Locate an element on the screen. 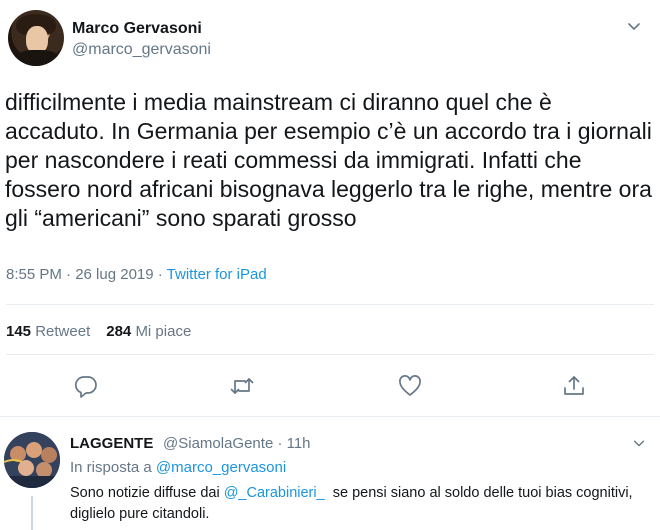  tweet-timestamp: 8:55 PM · 26 lug 2019 · is located at coordinates (86, 274).